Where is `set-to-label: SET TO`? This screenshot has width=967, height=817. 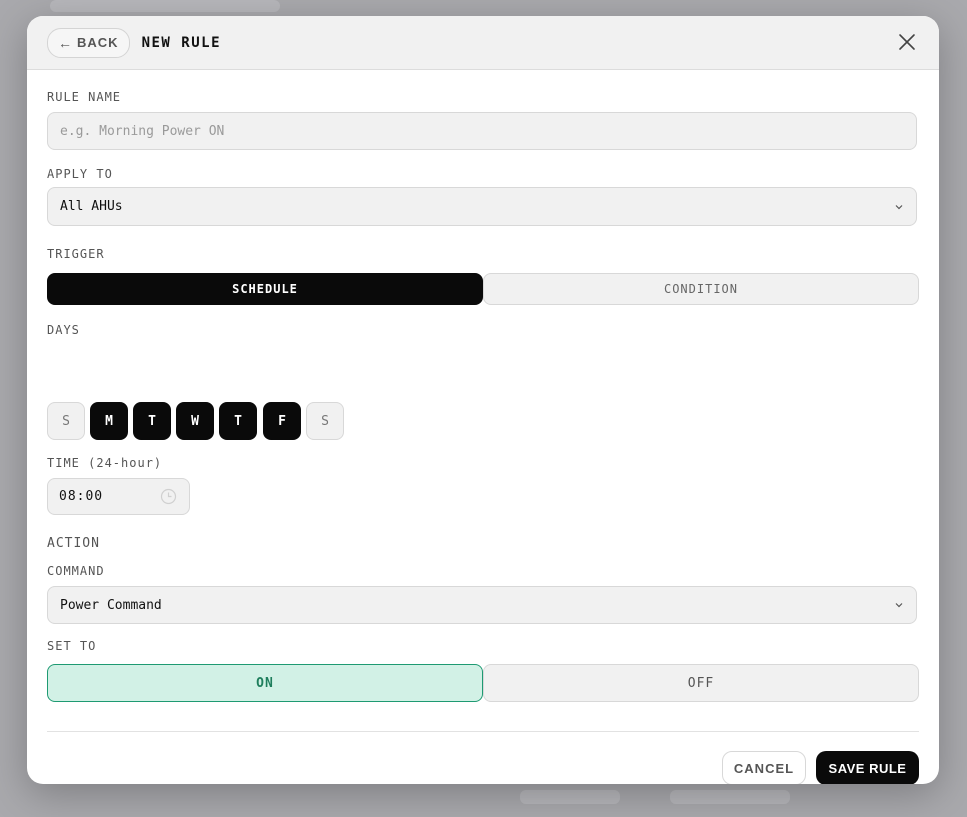
set-to-label: SET TO is located at coordinates (72, 646).